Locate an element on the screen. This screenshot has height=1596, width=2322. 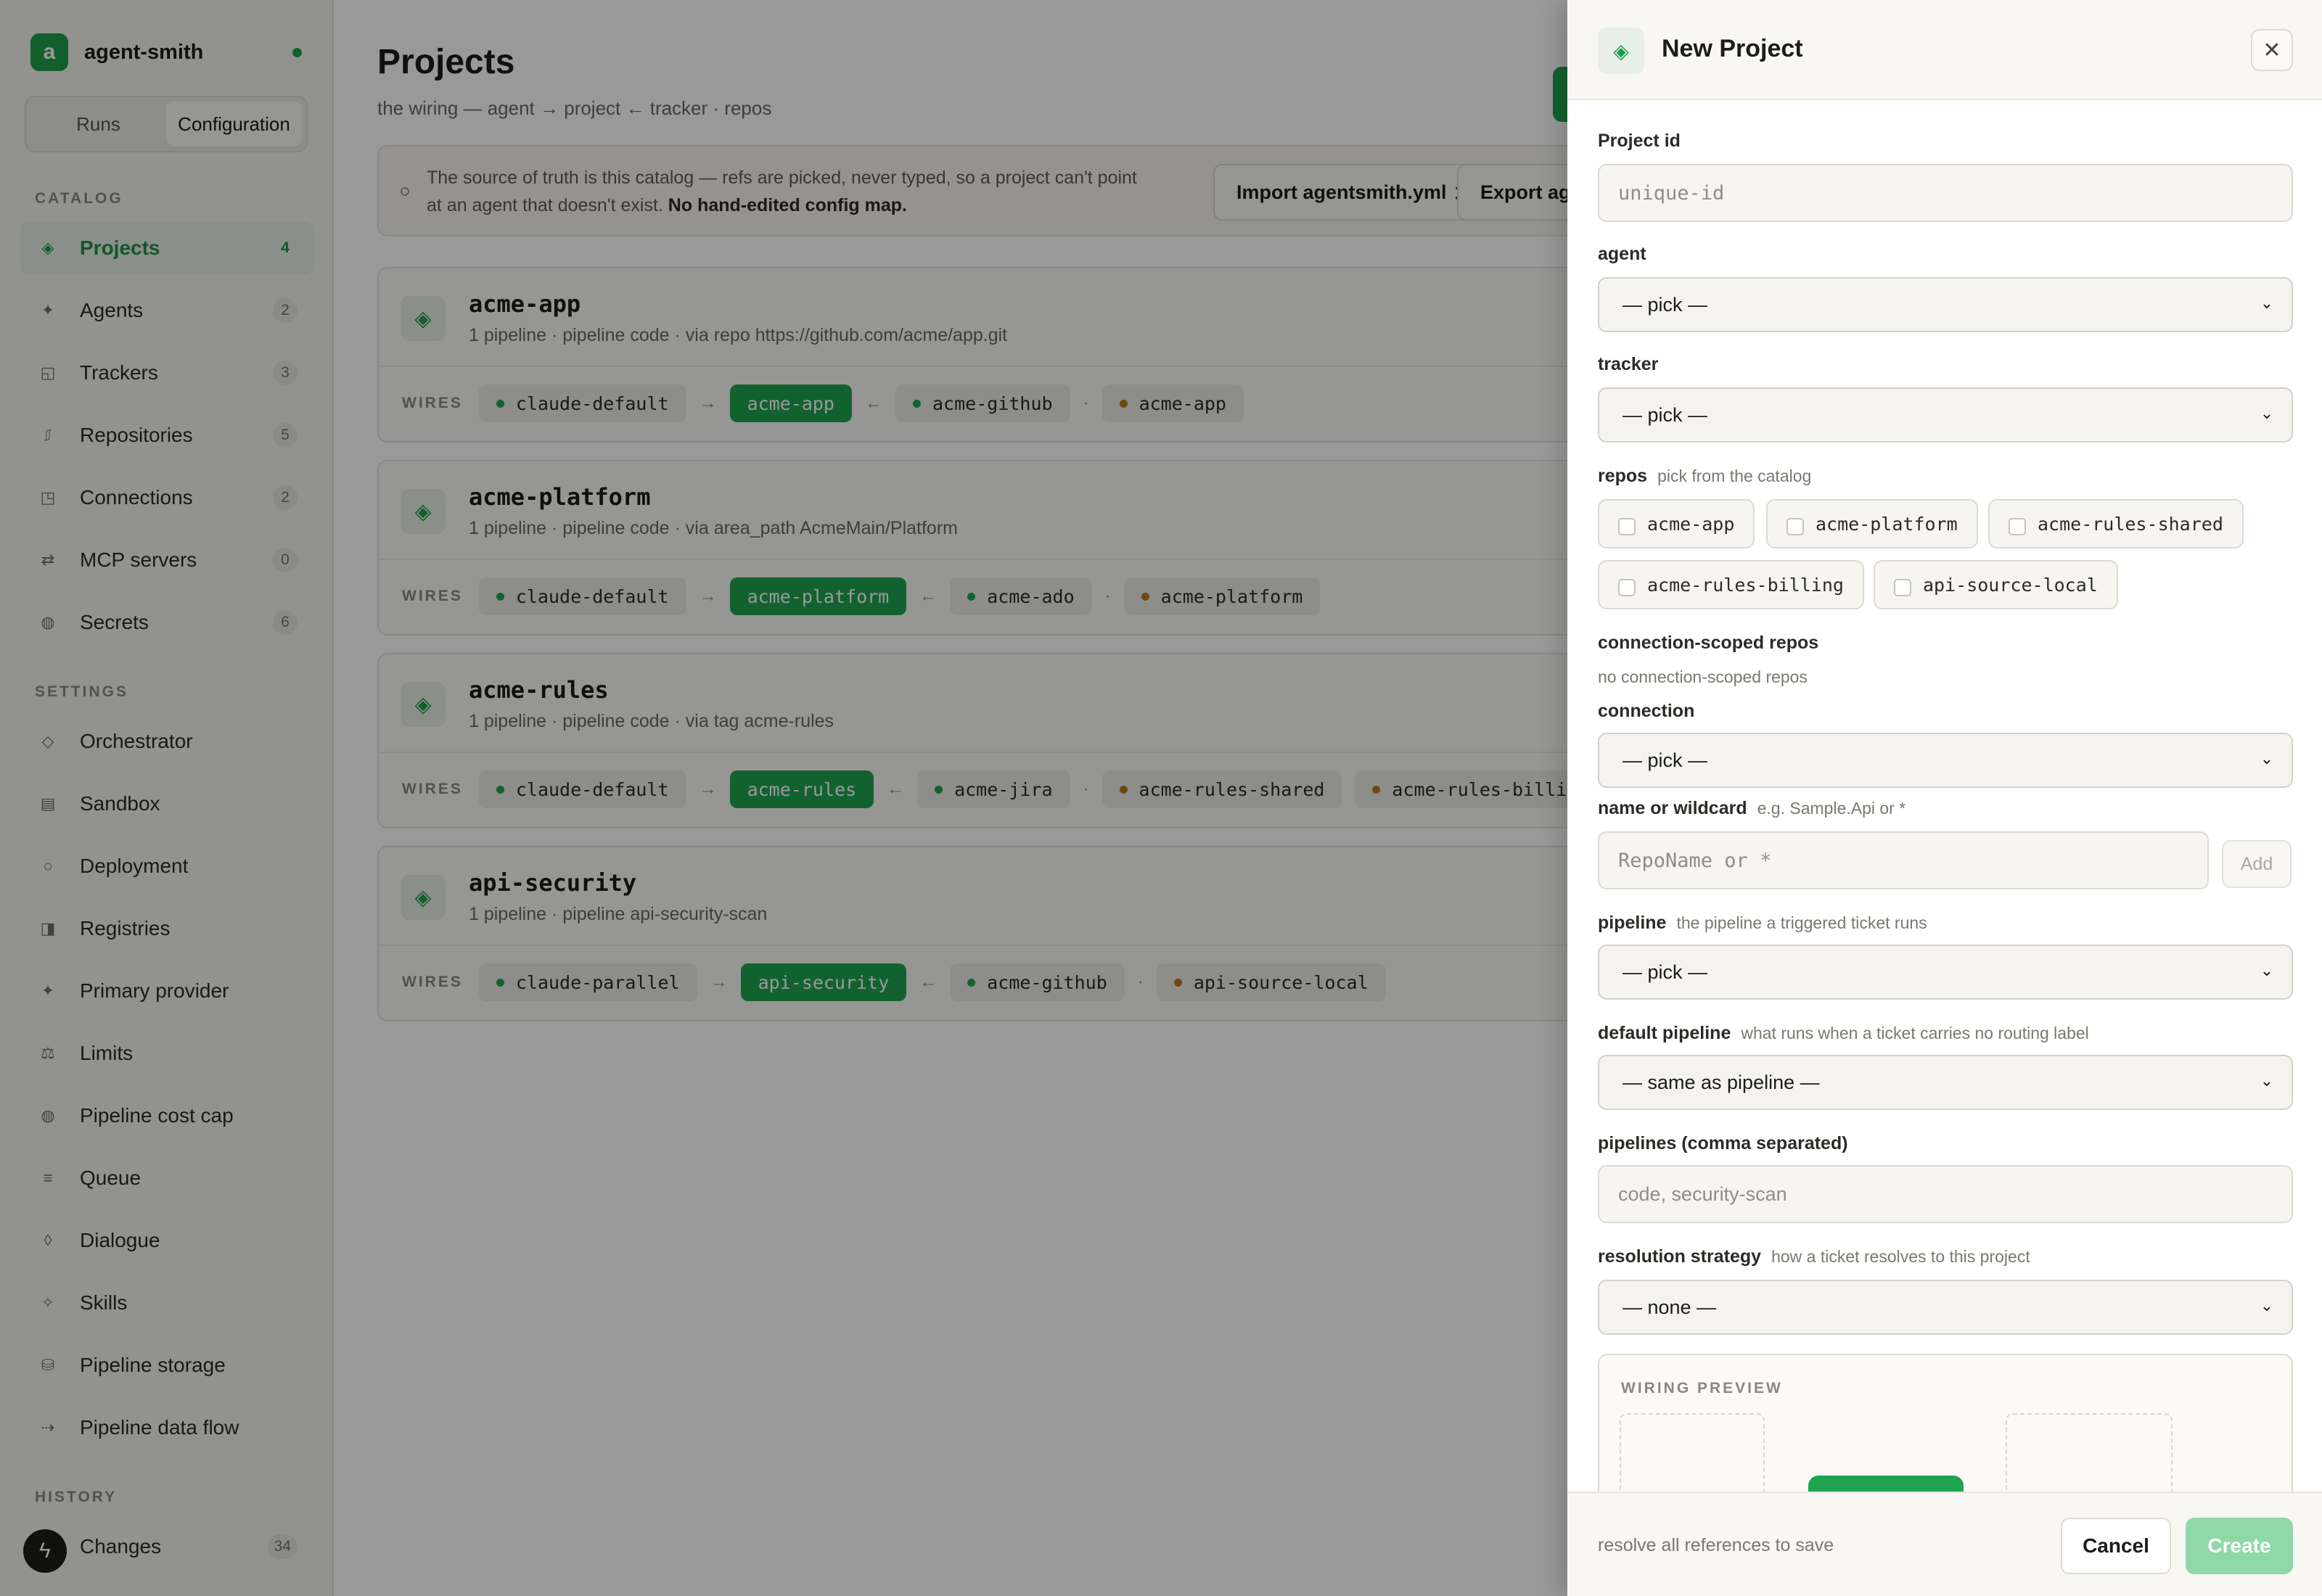
close-button: ✕ is located at coordinates (2272, 50).